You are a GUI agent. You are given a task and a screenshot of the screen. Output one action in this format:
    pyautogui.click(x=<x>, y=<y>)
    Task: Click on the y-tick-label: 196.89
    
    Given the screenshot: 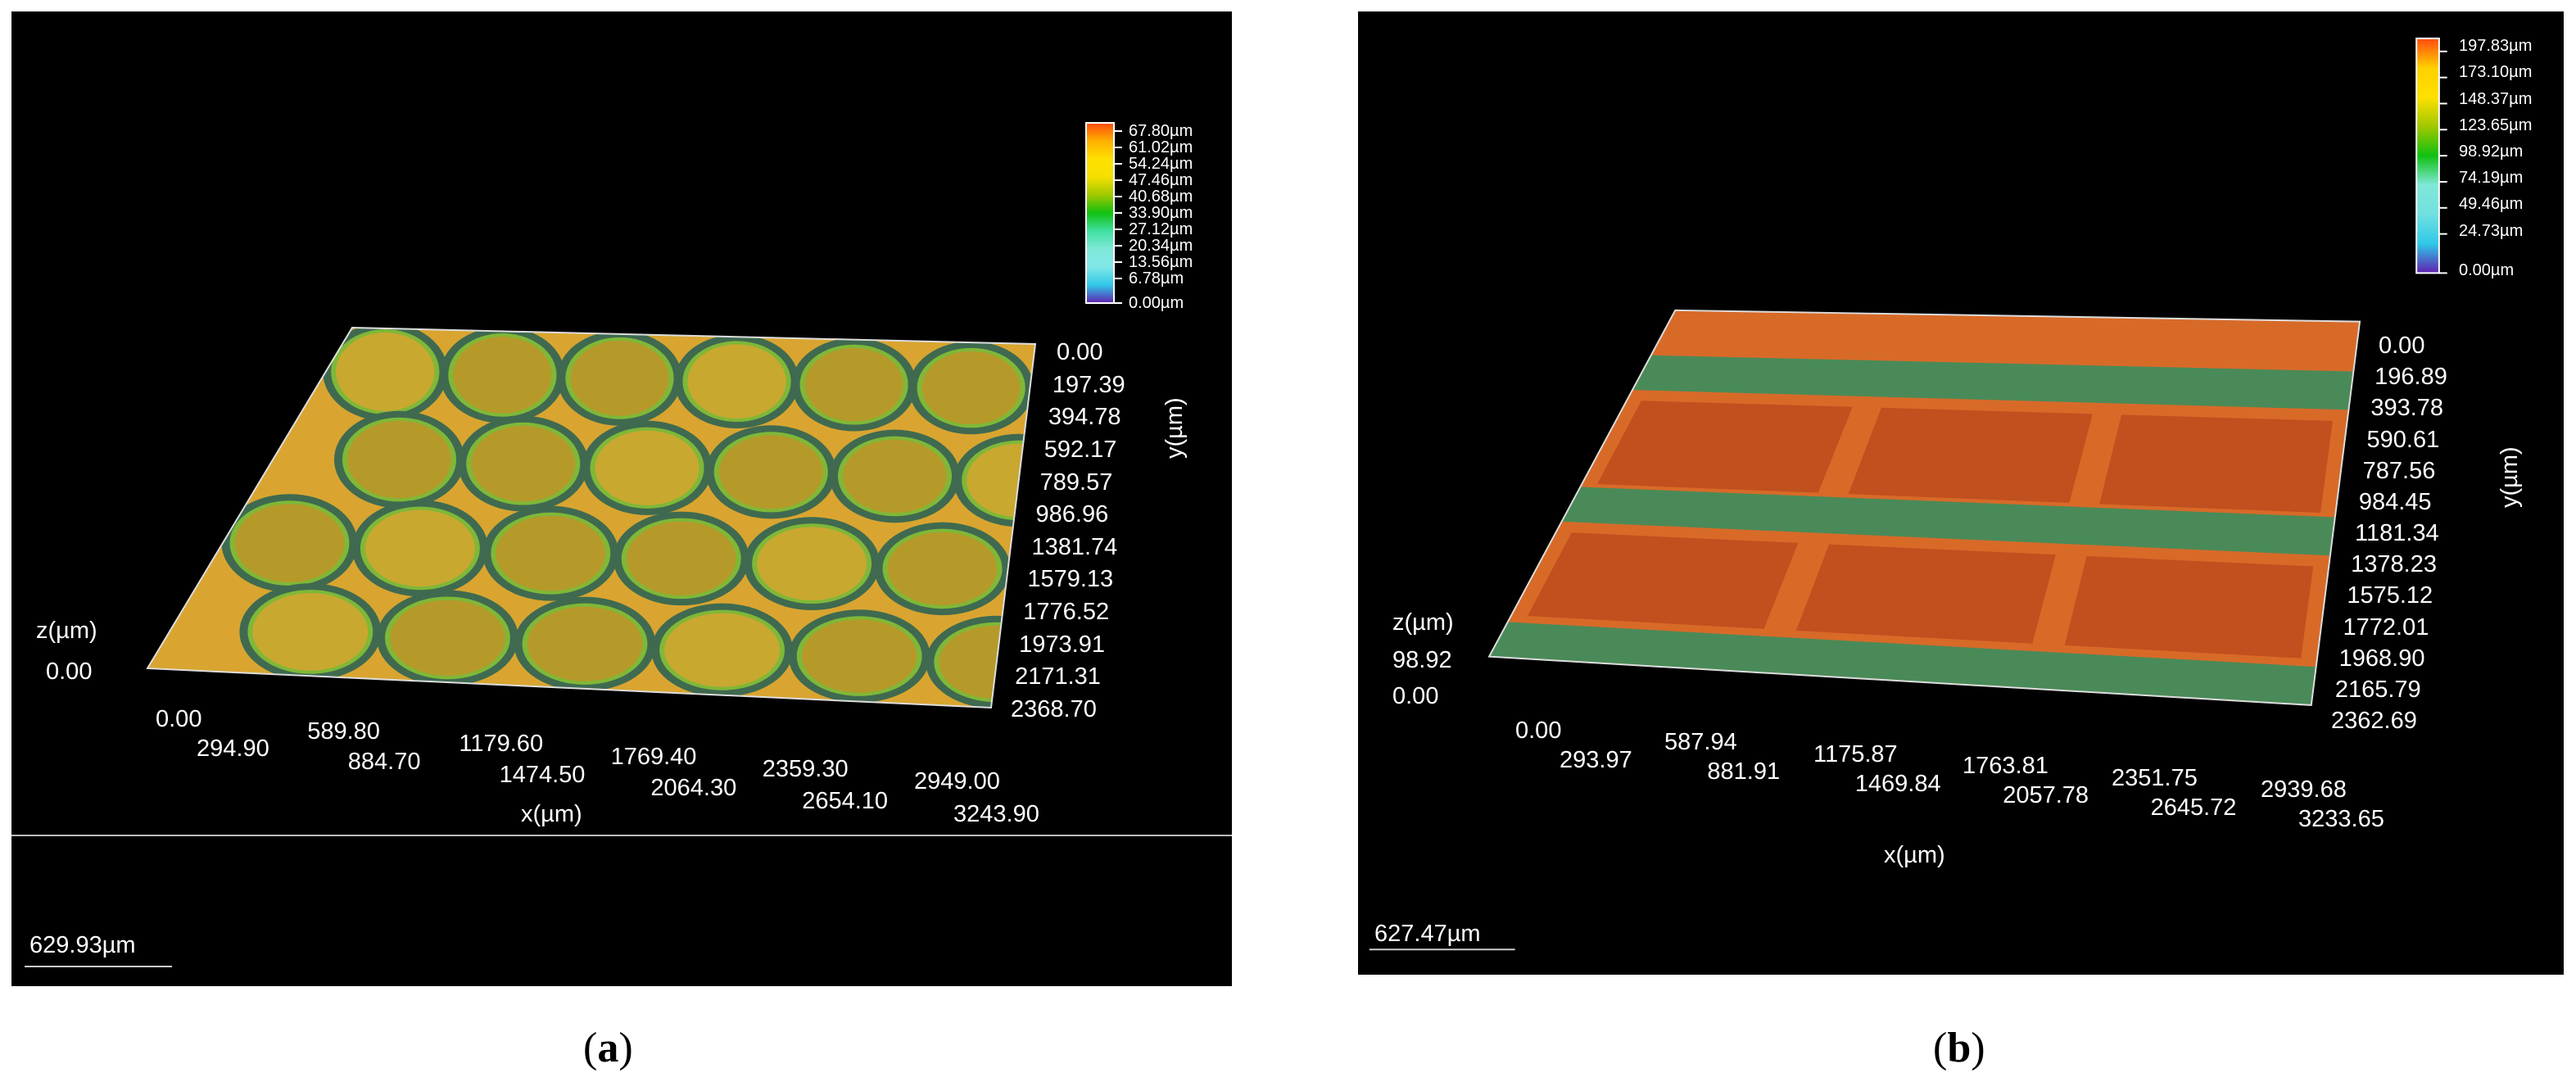 What is the action you would take?
    pyautogui.click(x=2411, y=378)
    